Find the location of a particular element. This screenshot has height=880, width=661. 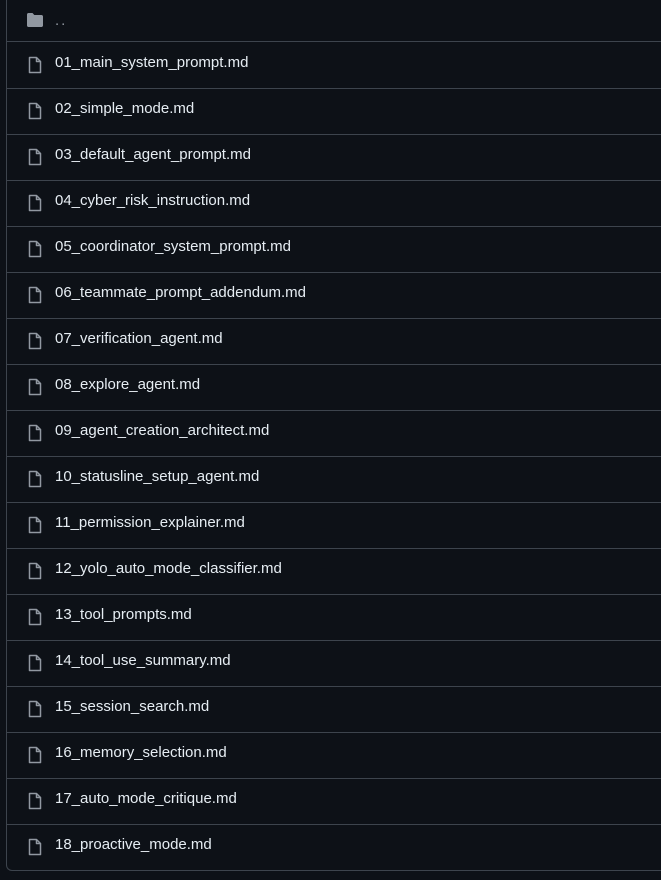

file-link: 01_main_system_prompt.md is located at coordinates (151, 63).